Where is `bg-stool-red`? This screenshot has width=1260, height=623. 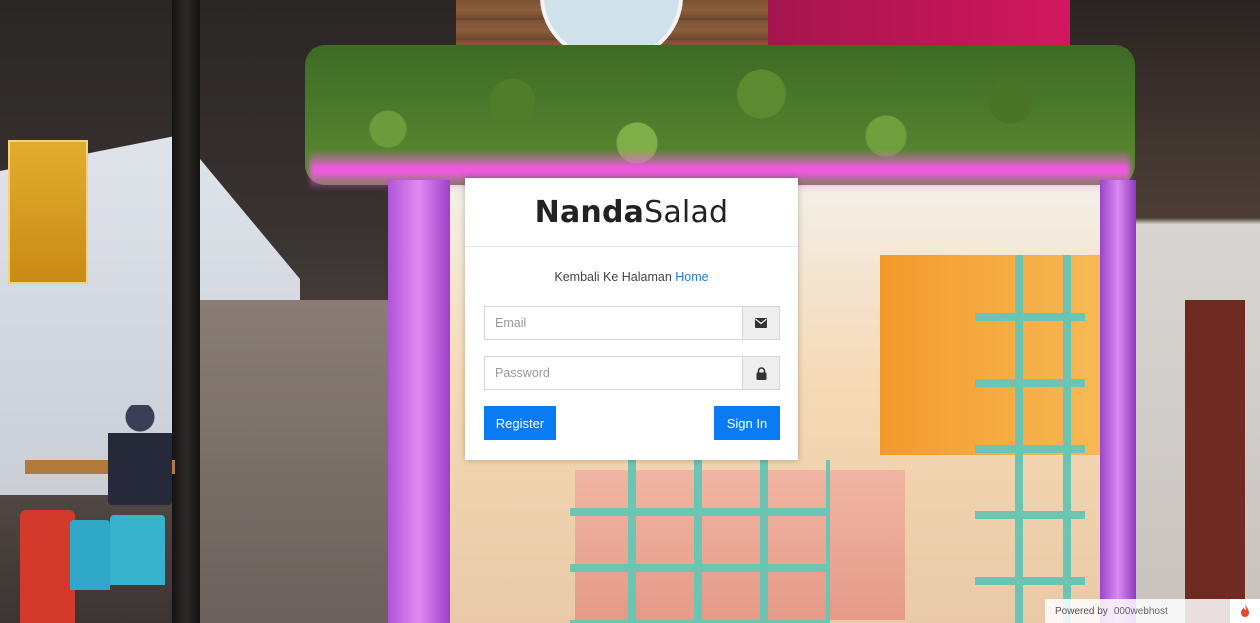
bg-stool-red is located at coordinates (47, 566).